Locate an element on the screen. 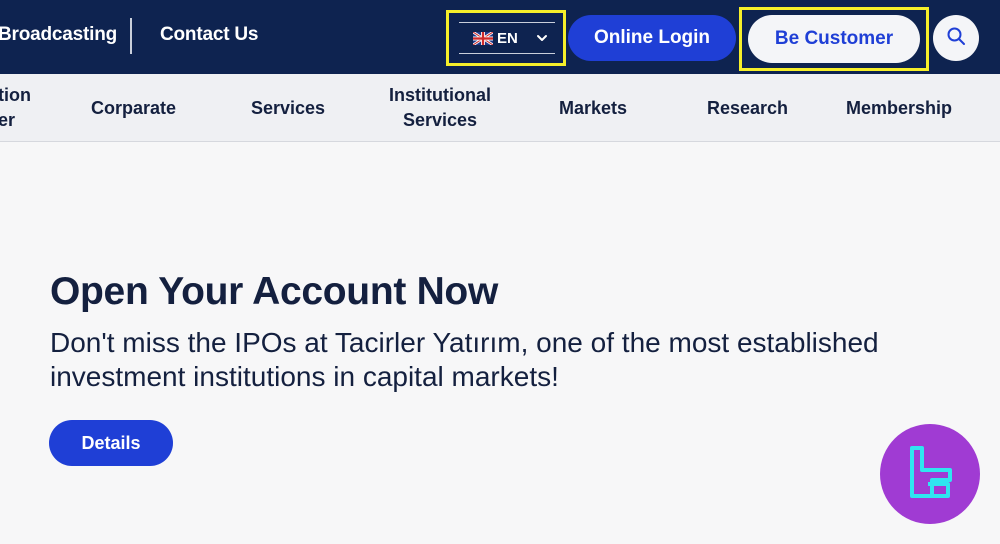  broadcasting-link: Broadcasting is located at coordinates (58, 35).